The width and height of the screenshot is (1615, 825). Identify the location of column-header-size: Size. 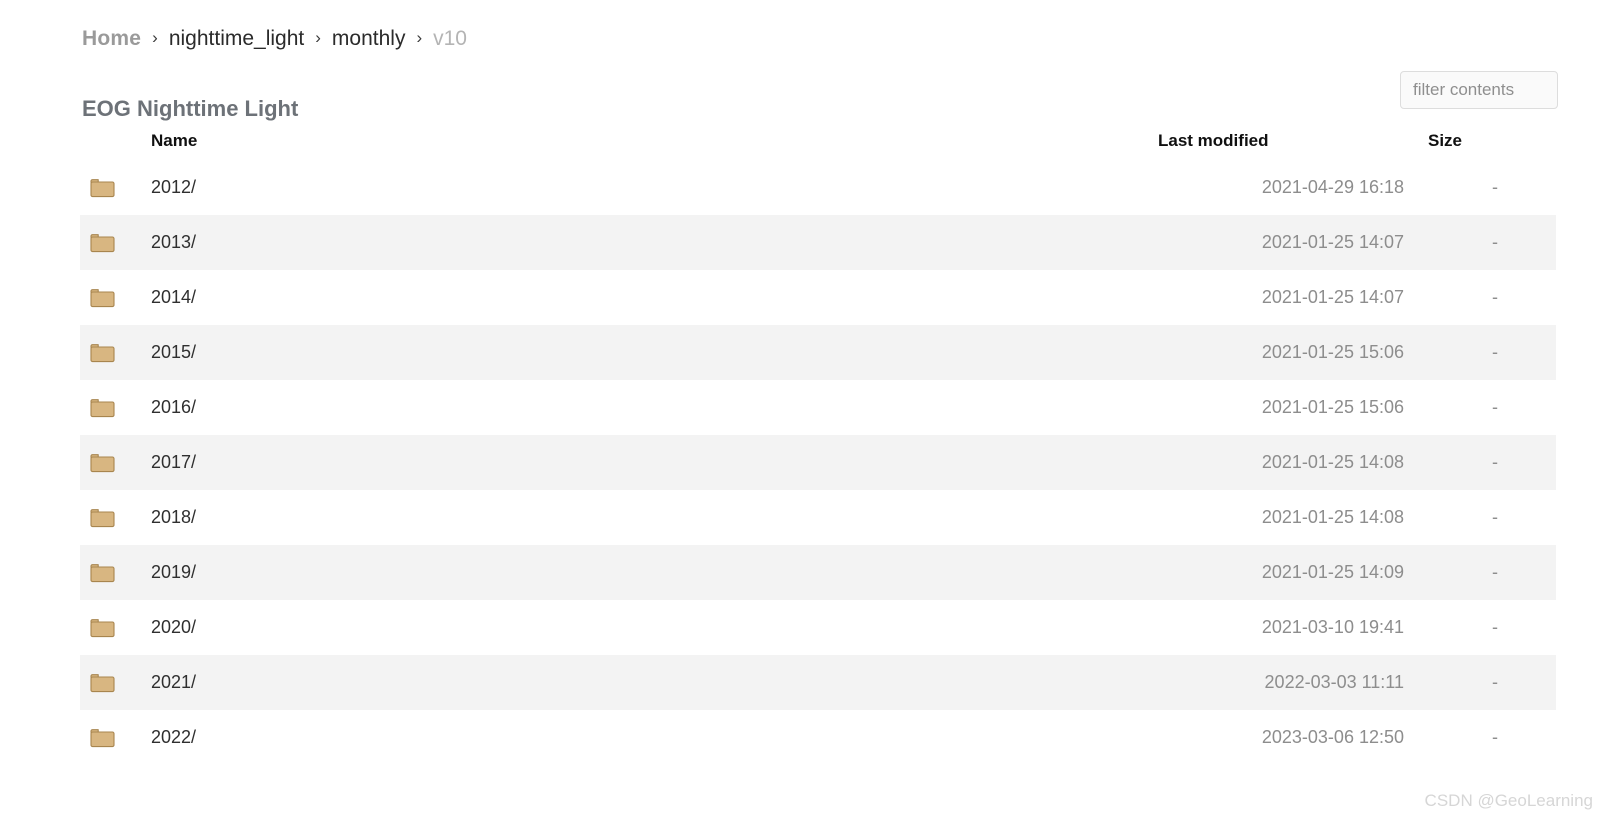
(1491, 141).